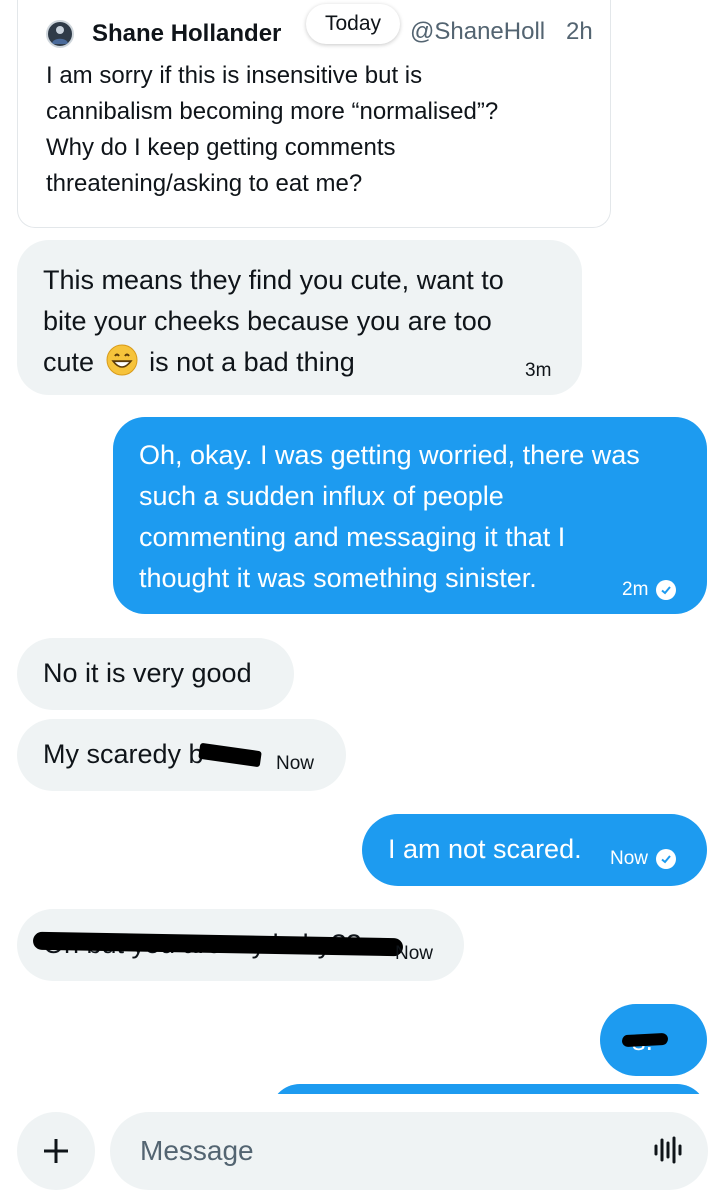  I want to click on message-line: bite your cheeks because you are too, so click(267, 321).